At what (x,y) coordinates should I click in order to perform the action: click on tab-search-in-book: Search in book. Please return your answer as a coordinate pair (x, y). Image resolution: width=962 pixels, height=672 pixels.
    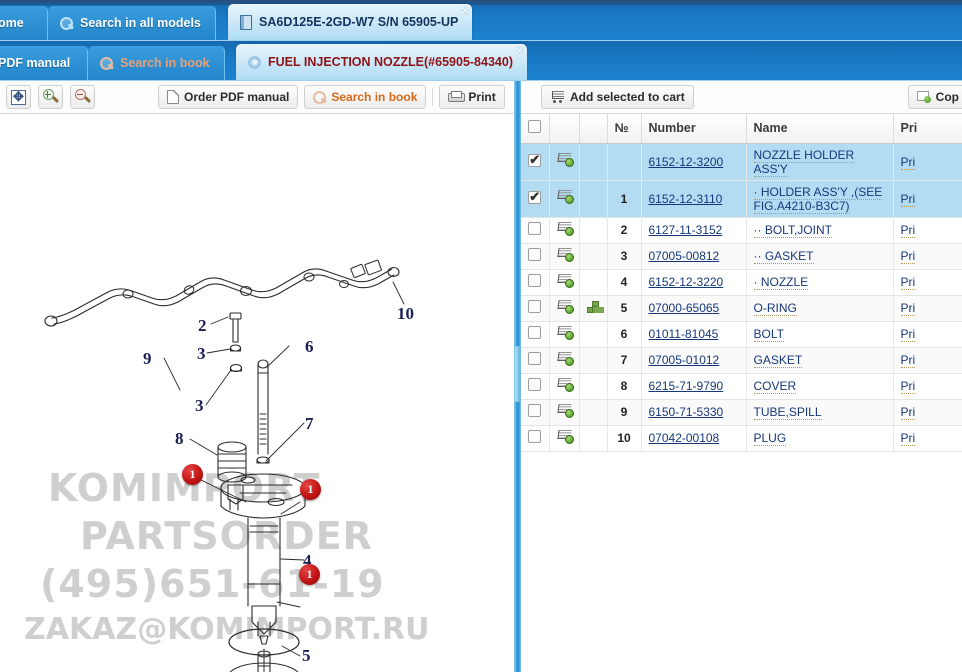
    Looking at the image, I should click on (156, 63).